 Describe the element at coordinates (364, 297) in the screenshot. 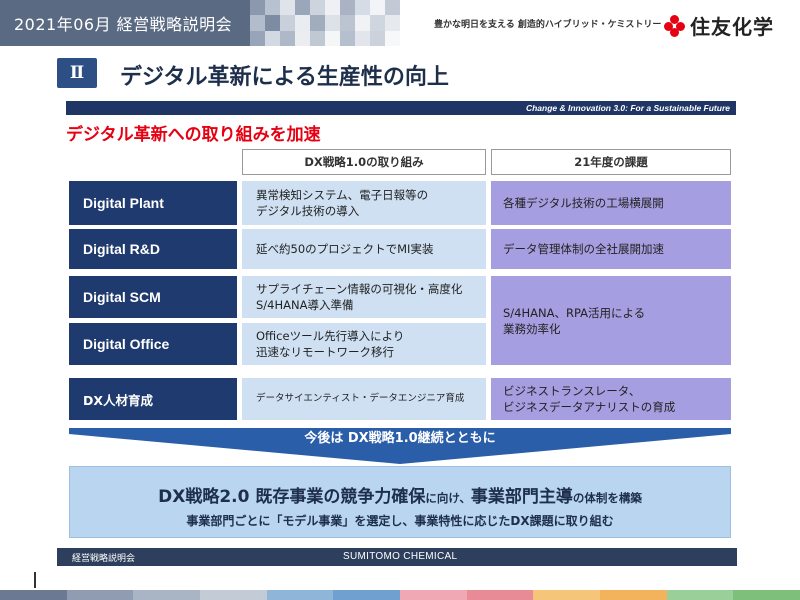

I see `cell-dx1-digital-scm: サプライチェーン情報の可視化・高度化 S/4HANA導入準備` at that location.